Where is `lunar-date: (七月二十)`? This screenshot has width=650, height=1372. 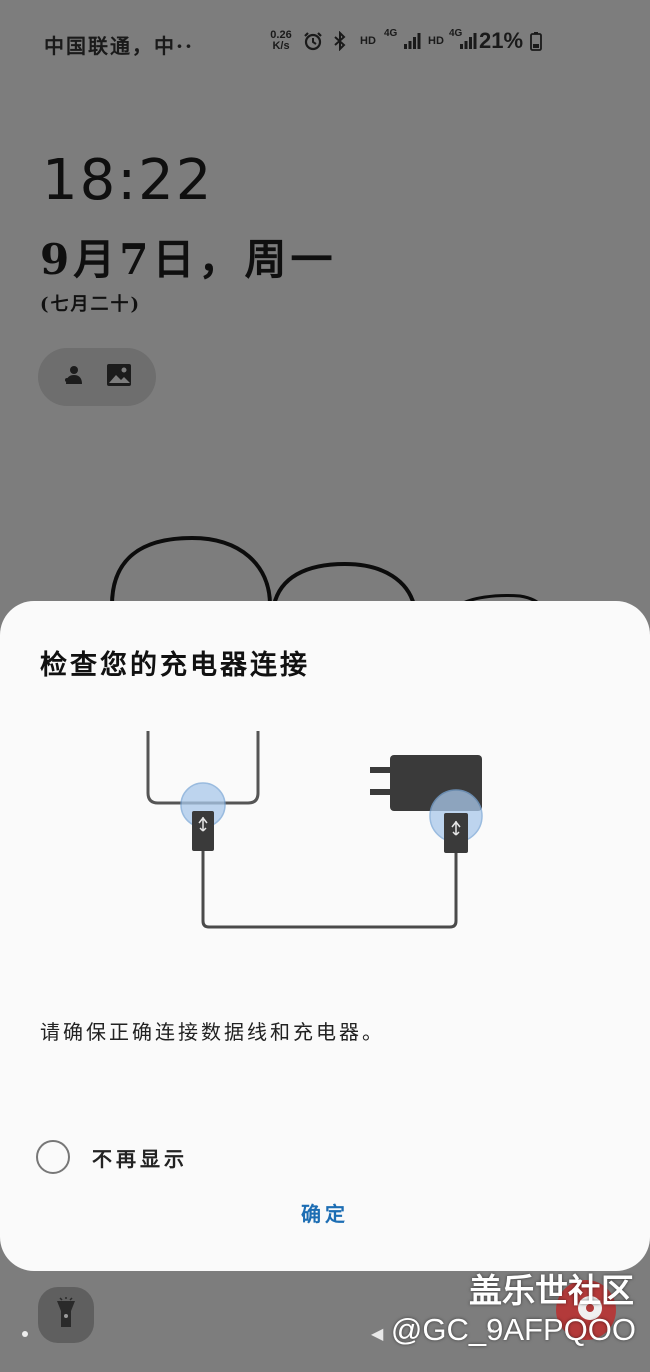 lunar-date: (七月二十) is located at coordinates (91, 304).